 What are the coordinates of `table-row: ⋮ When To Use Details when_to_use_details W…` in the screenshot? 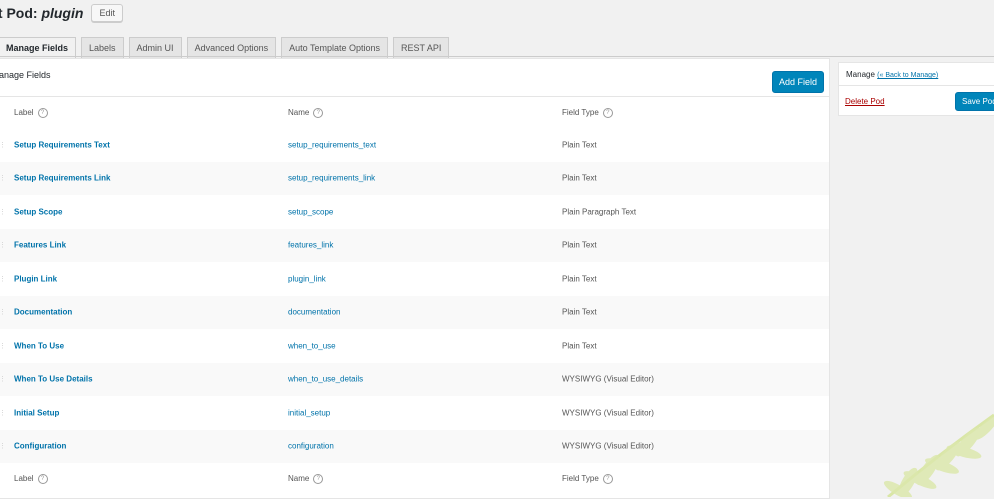 It's located at (414, 379).